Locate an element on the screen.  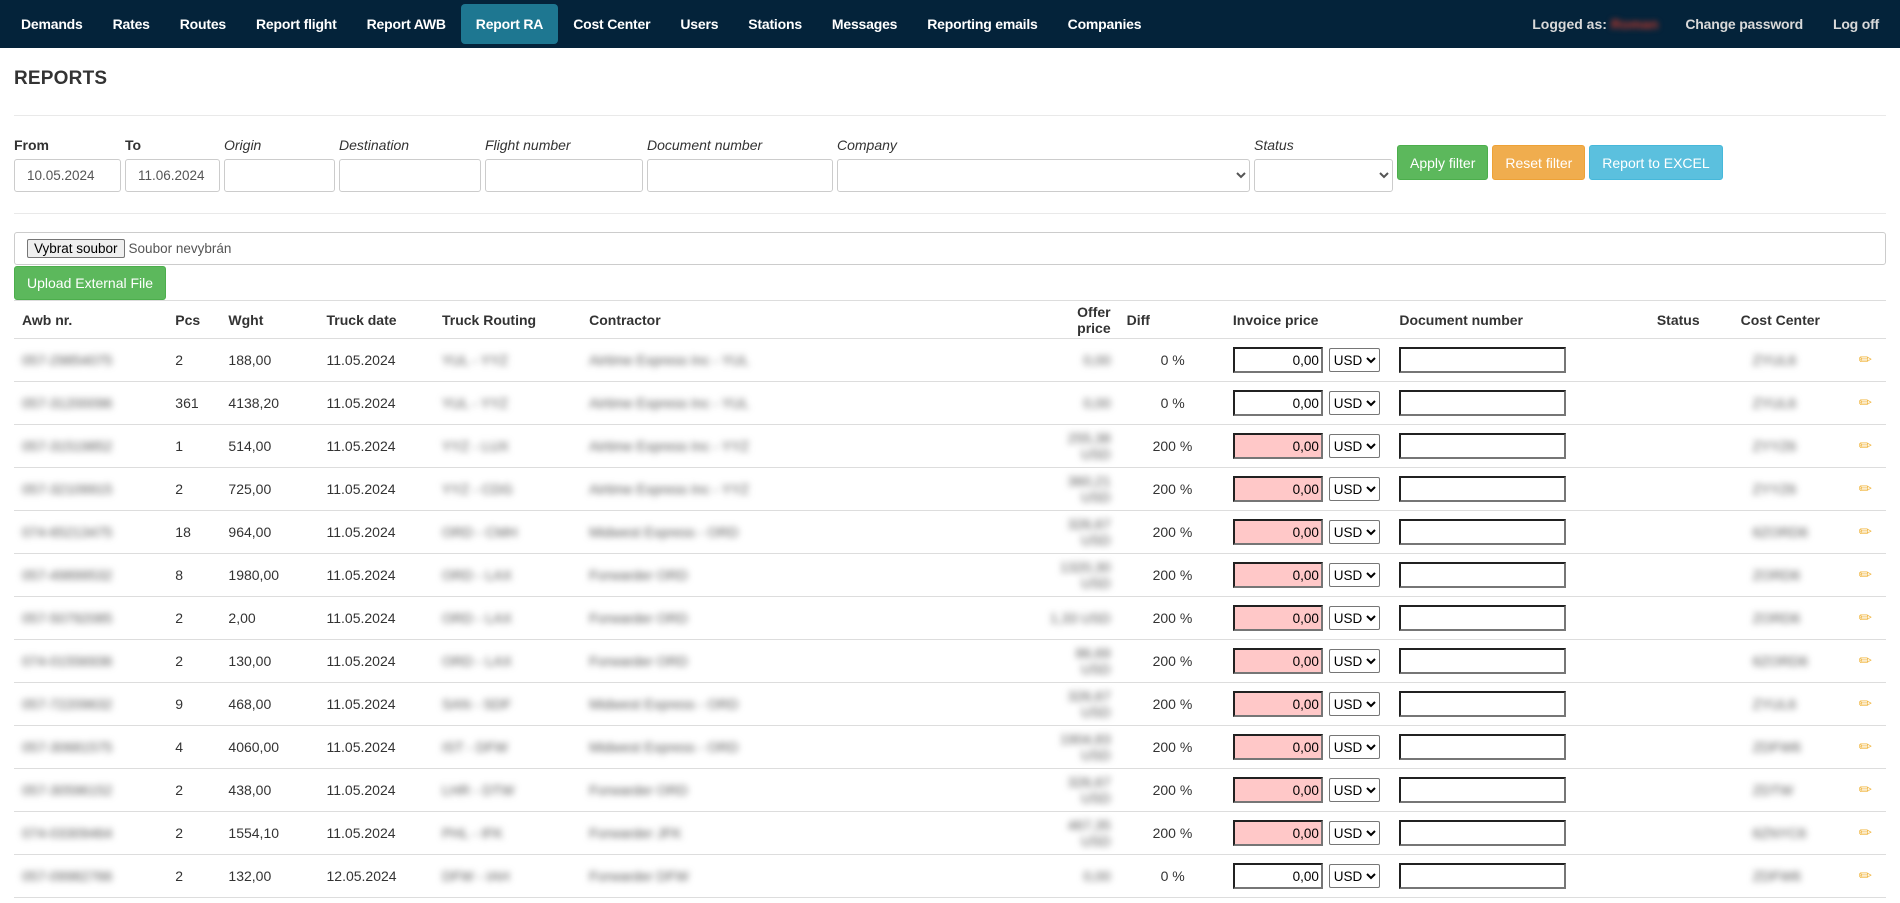
nav-item-rates: Rates is located at coordinates (131, 24).